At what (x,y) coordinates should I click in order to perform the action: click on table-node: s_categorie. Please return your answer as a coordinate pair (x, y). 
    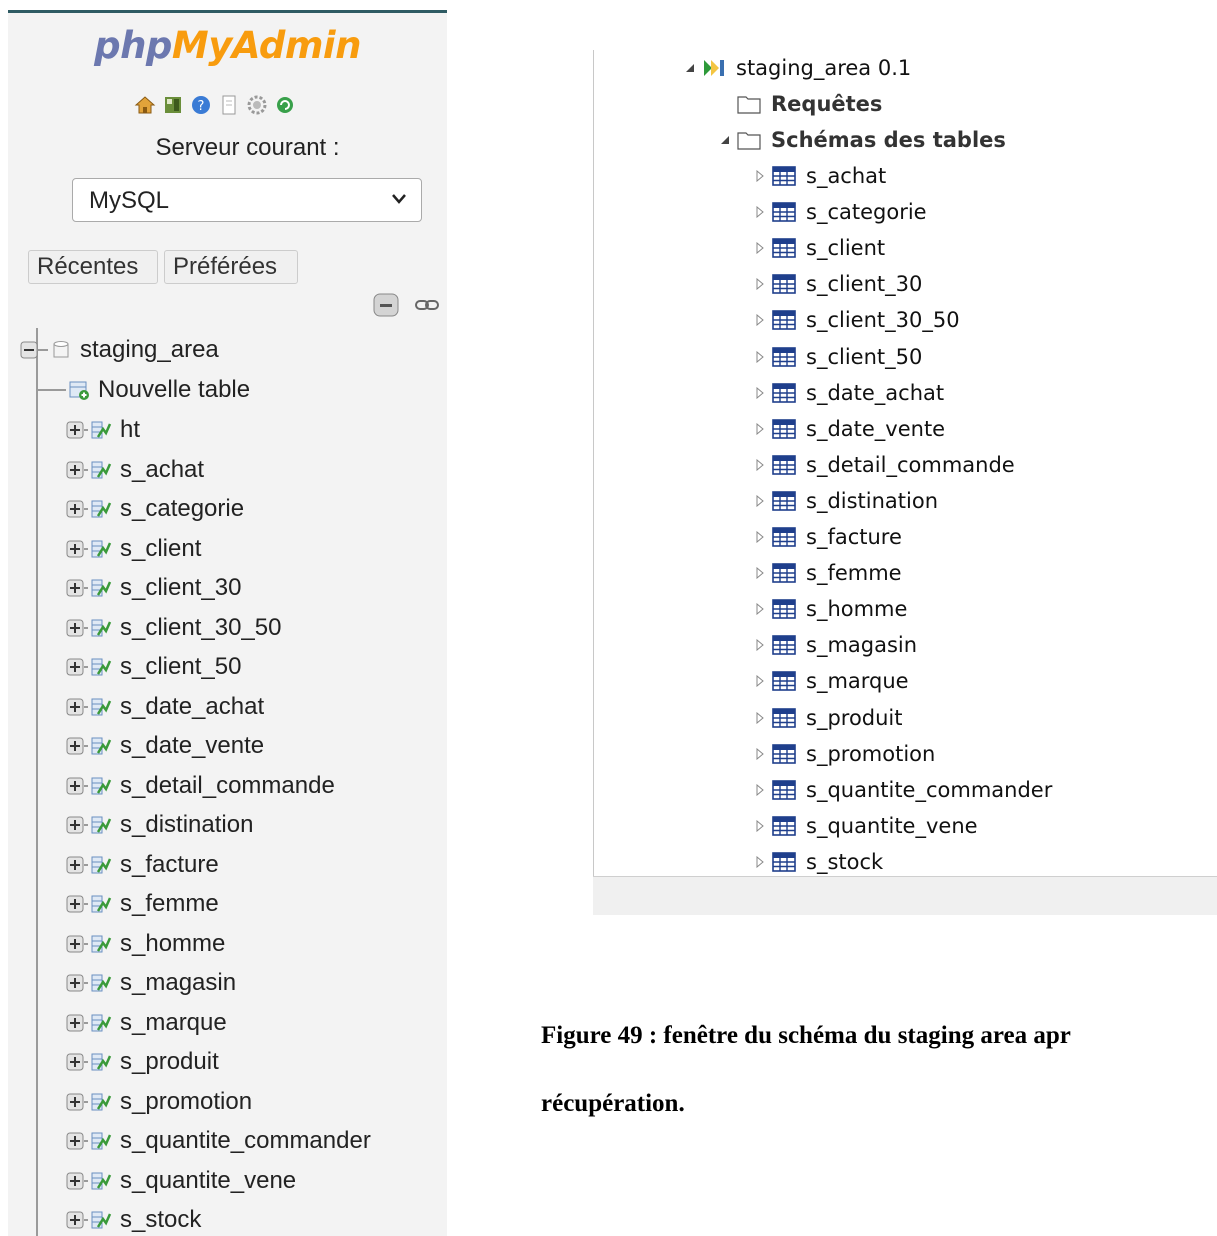
    Looking at the image, I should click on (155, 509).